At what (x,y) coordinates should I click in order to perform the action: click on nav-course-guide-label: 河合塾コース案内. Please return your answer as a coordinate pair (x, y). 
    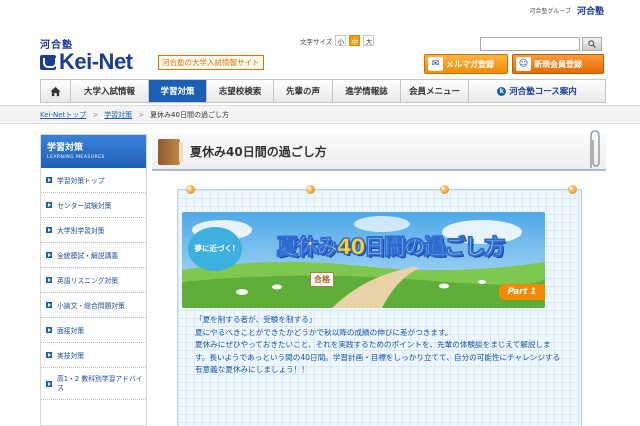
    Looking at the image, I should click on (543, 92).